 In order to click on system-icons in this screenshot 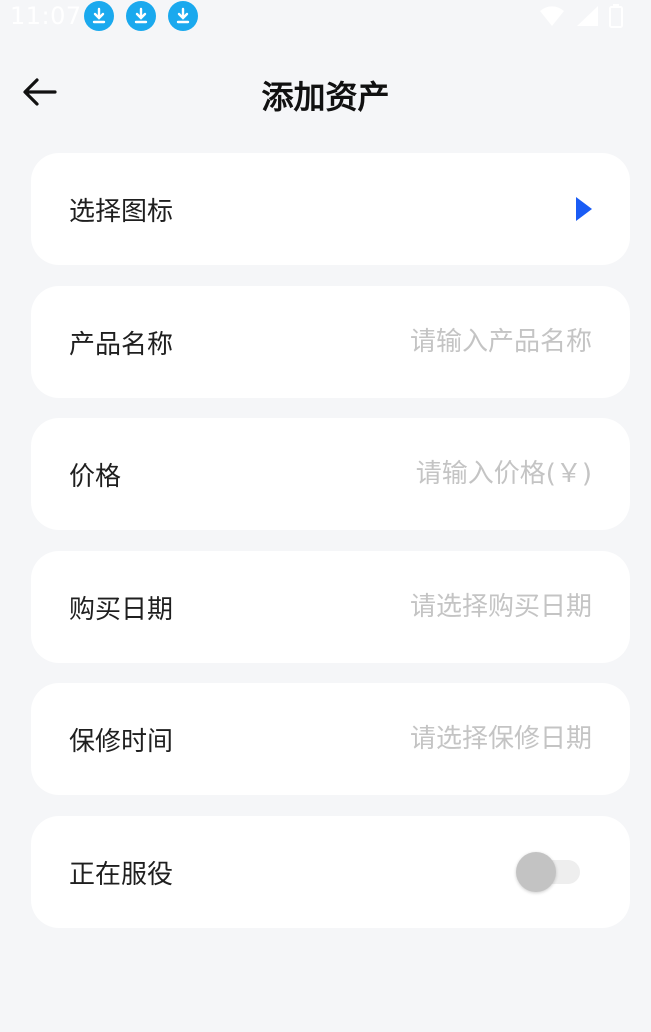, I will do `click(581, 16)`.